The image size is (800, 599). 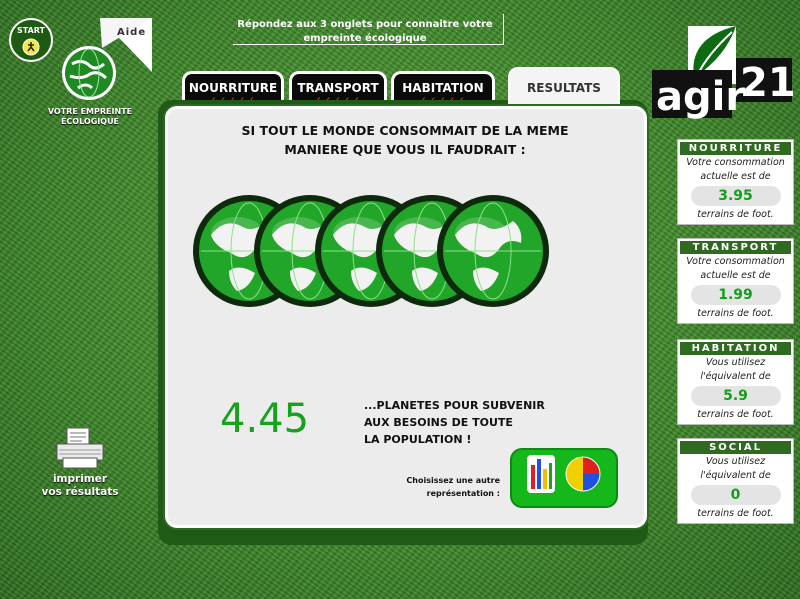 What do you see at coordinates (735, 196) in the screenshot?
I see `card-value: 3.95` at bounding box center [735, 196].